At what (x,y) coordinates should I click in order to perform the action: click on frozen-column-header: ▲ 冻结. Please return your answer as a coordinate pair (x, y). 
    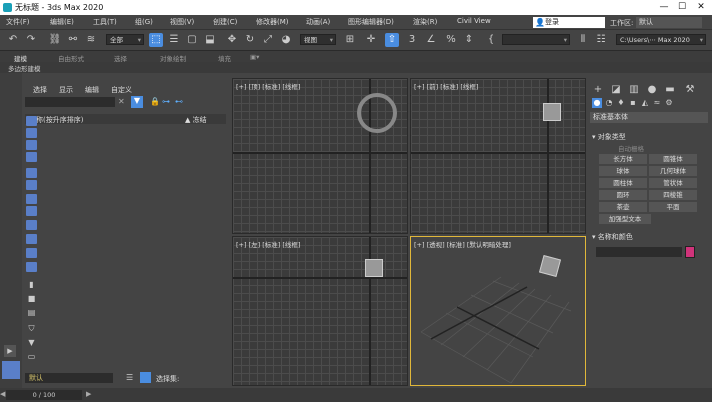
    Looking at the image, I should click on (196, 120).